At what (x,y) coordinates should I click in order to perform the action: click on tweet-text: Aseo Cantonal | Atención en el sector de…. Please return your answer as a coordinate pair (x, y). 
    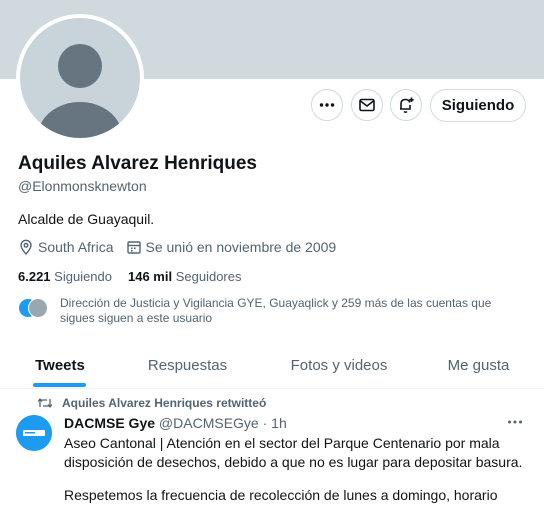
    Looking at the image, I should click on (294, 476).